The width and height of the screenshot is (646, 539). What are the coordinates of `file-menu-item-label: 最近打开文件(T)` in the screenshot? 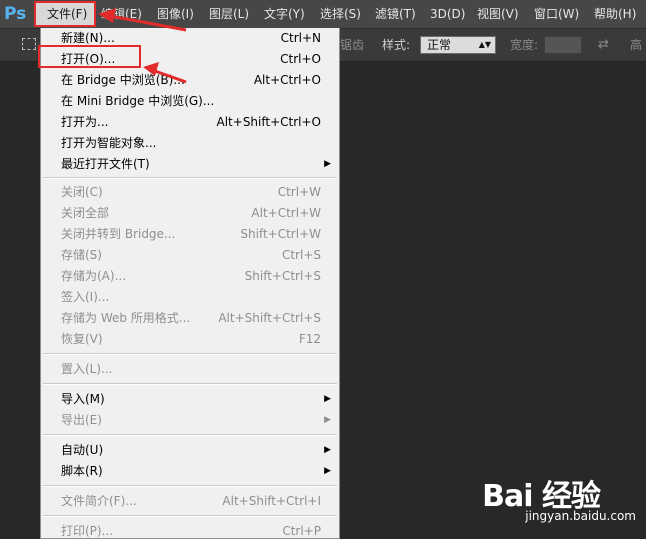 It's located at (105, 164).